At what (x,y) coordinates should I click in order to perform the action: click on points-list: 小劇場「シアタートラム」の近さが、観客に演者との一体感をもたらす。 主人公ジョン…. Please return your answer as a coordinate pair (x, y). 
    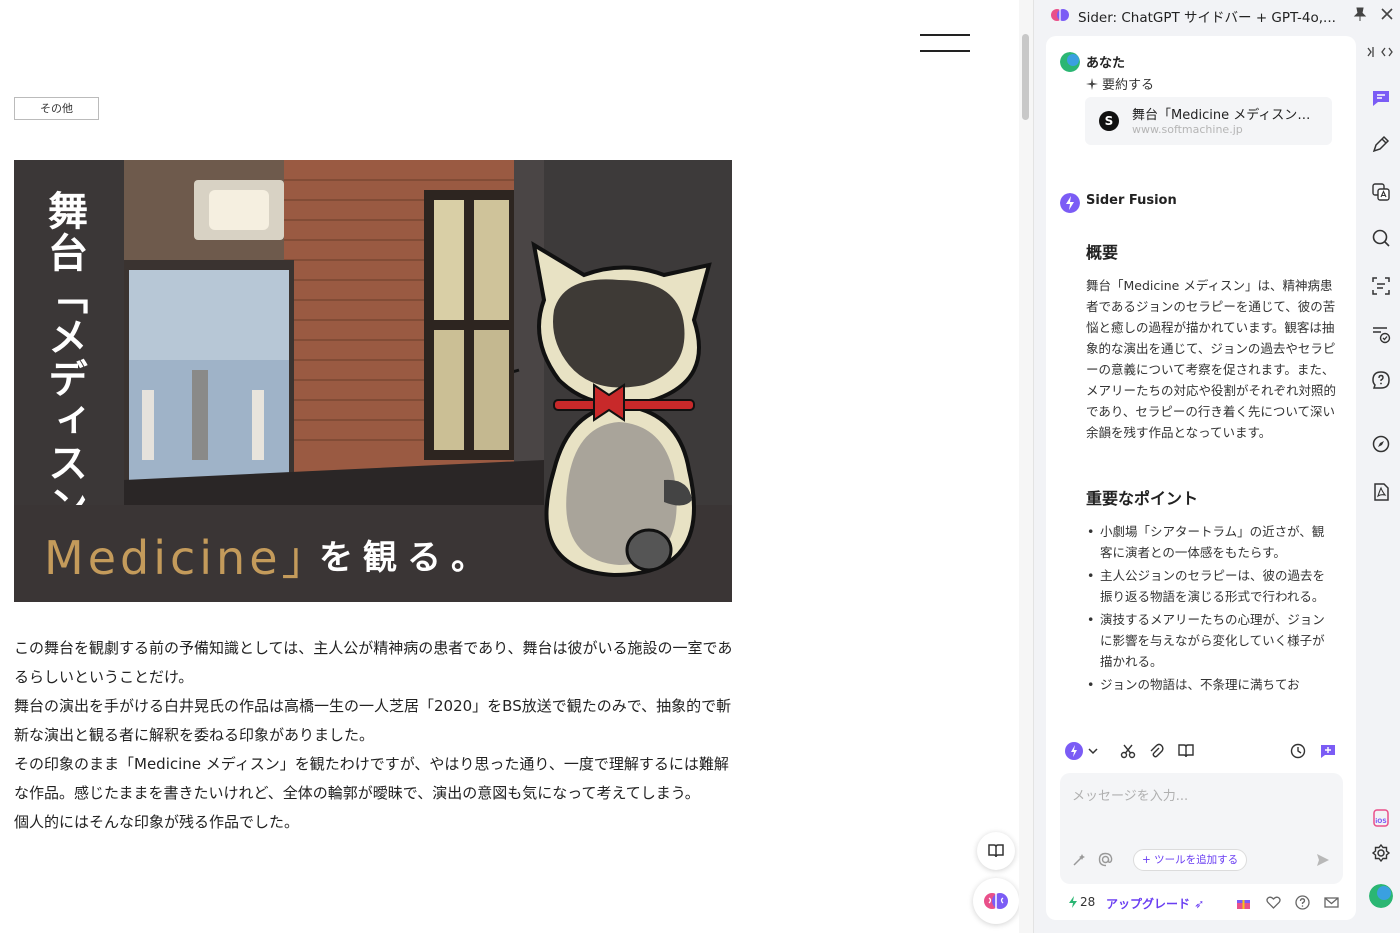
    Looking at the image, I should click on (1211, 609).